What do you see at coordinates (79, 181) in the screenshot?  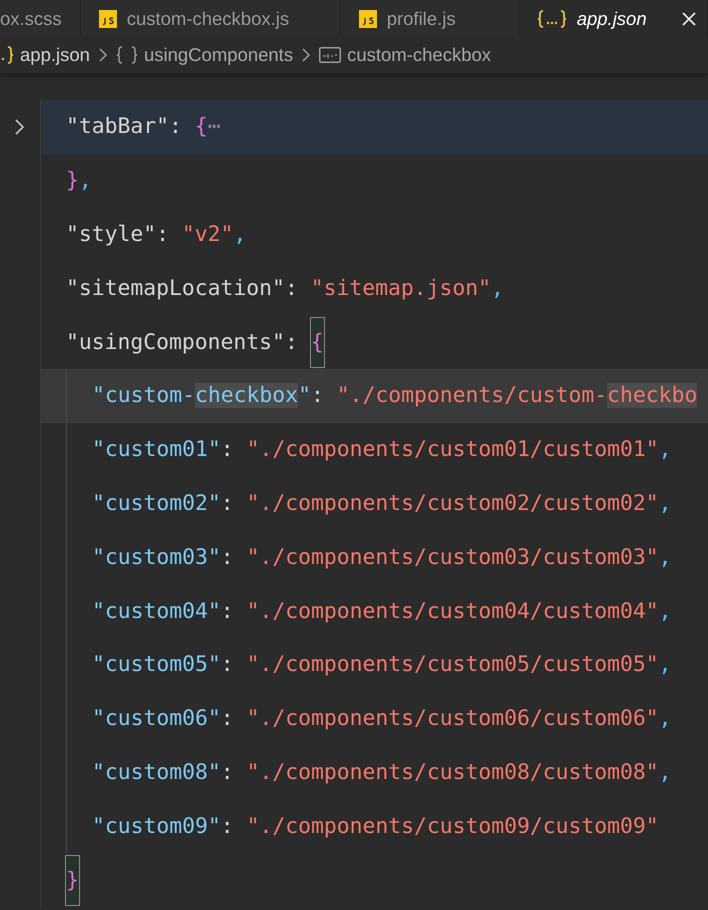 I see `code-line: },` at bounding box center [79, 181].